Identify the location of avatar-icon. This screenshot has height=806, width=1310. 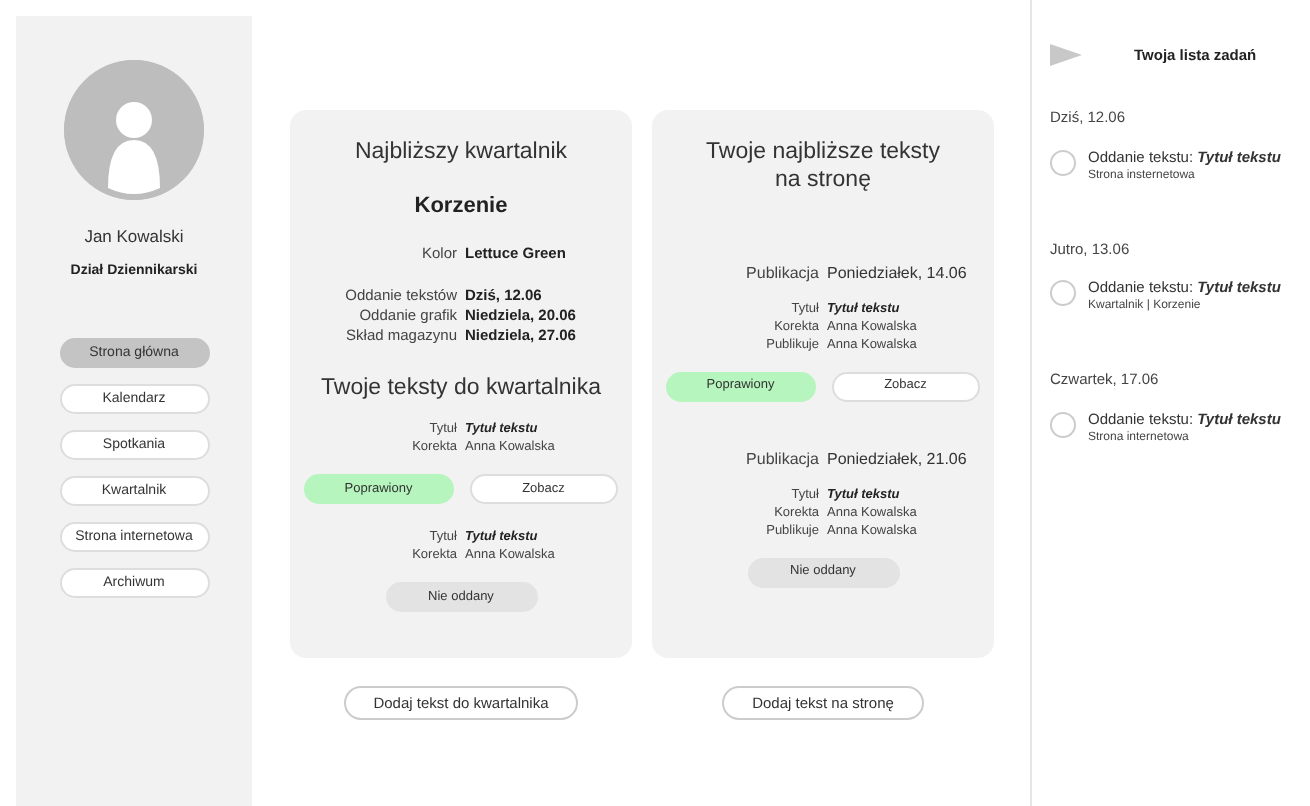
(134, 130).